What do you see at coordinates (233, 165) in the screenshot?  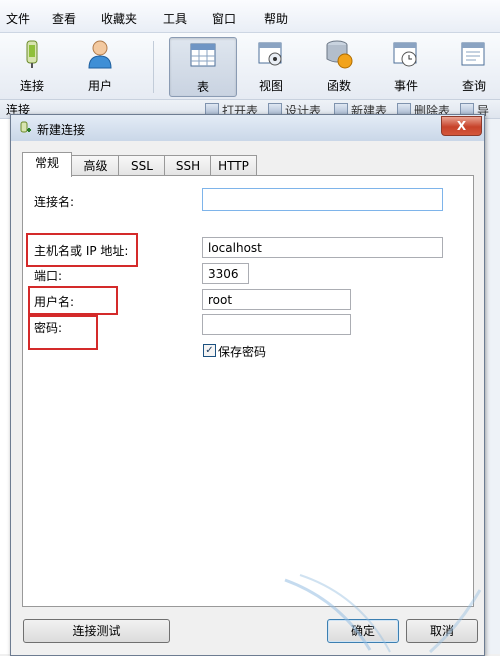 I see `tab-http: HTTP` at bounding box center [233, 165].